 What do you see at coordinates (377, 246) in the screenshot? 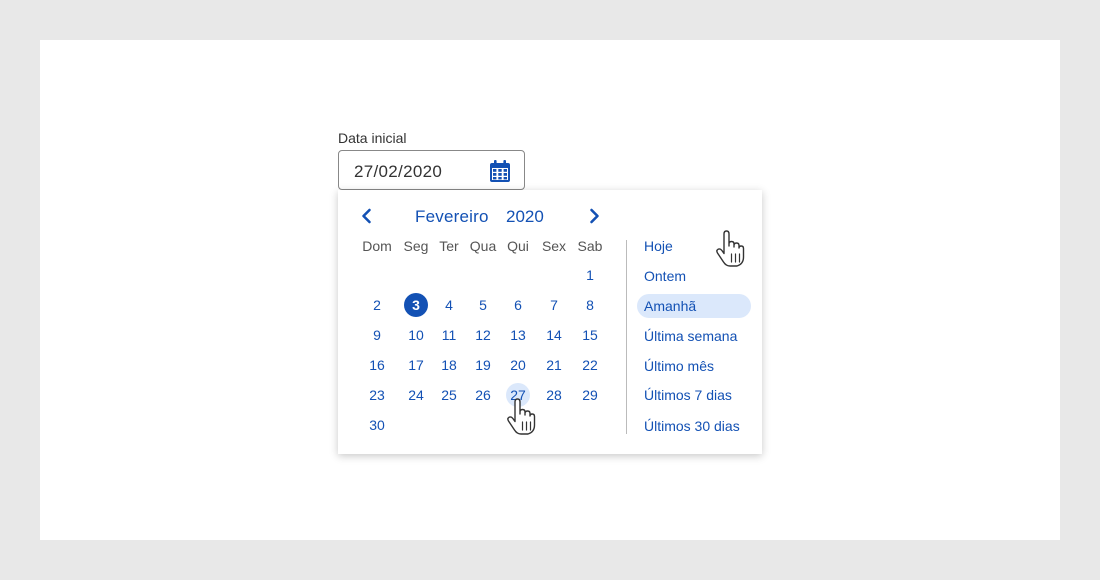
I see `weekday-label: Dom` at bounding box center [377, 246].